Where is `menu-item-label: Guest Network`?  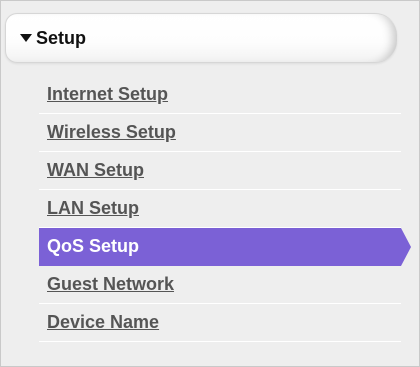
menu-item-label: Guest Network is located at coordinates (110, 284).